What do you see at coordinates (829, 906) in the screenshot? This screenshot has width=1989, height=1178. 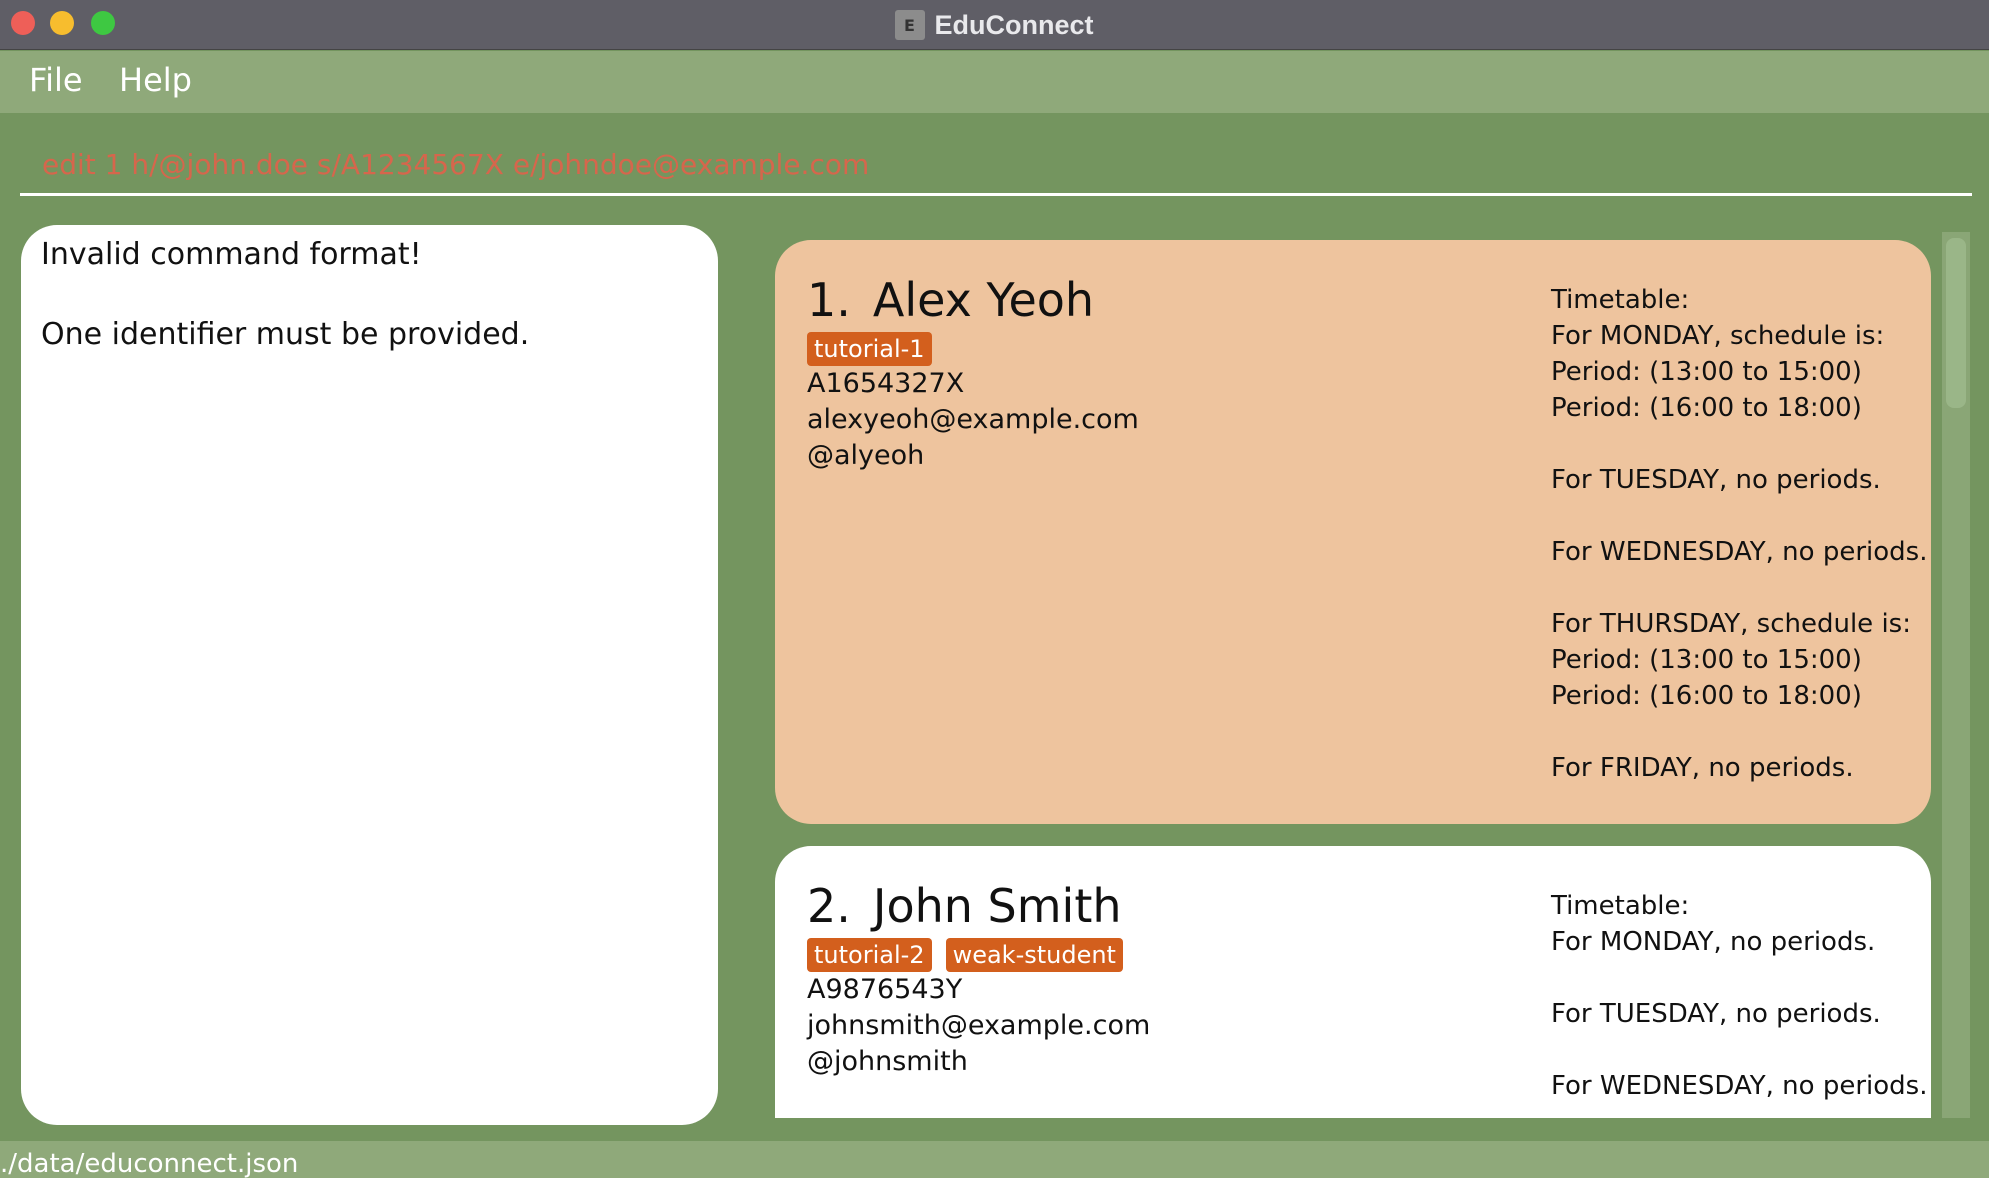 I see `person-index: 2.` at bounding box center [829, 906].